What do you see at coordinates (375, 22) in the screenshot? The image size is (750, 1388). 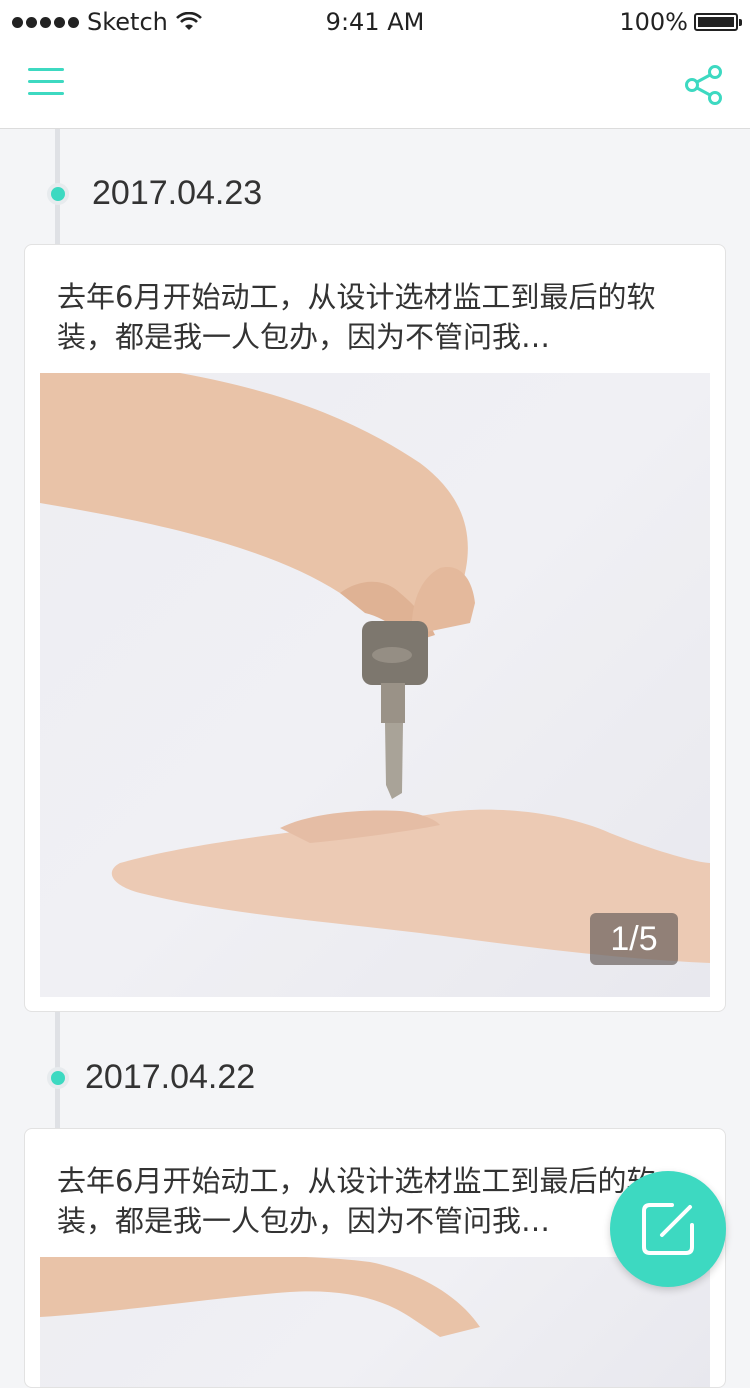 I see `status-bar: Sketch 9:41 AM 100%` at bounding box center [375, 22].